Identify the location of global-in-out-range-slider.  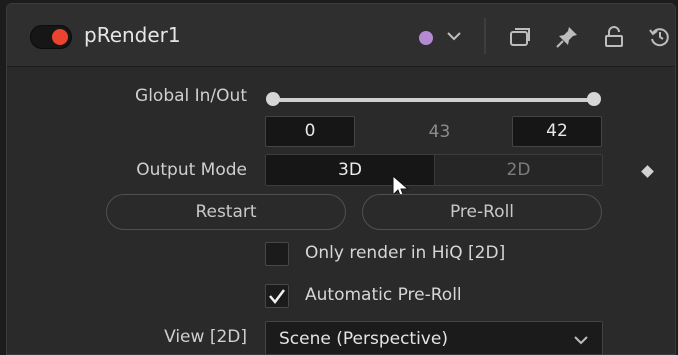
(435, 100).